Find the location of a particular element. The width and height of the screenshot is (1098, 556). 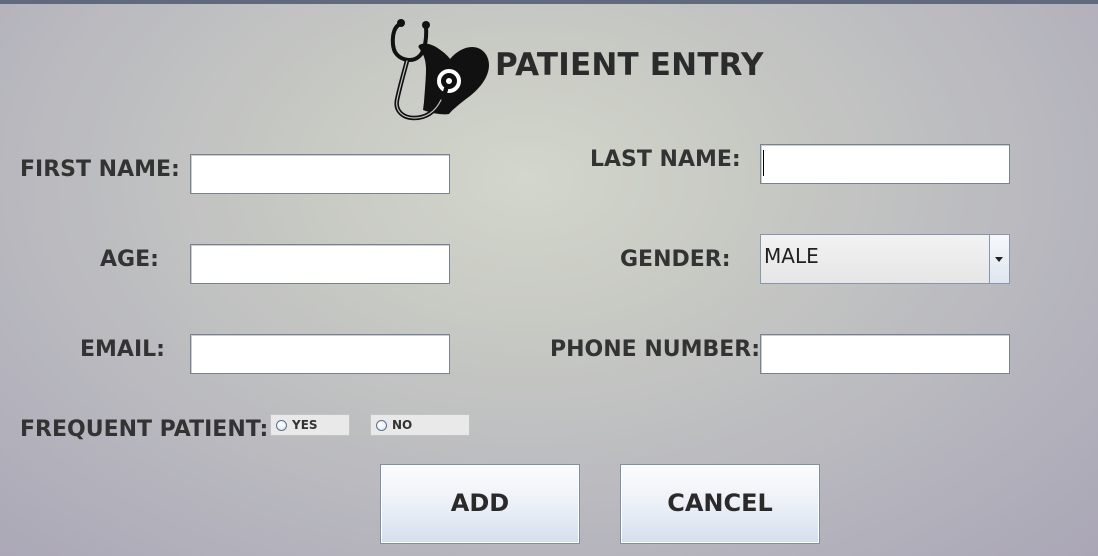

email-label: EMAIL: is located at coordinates (122, 349).